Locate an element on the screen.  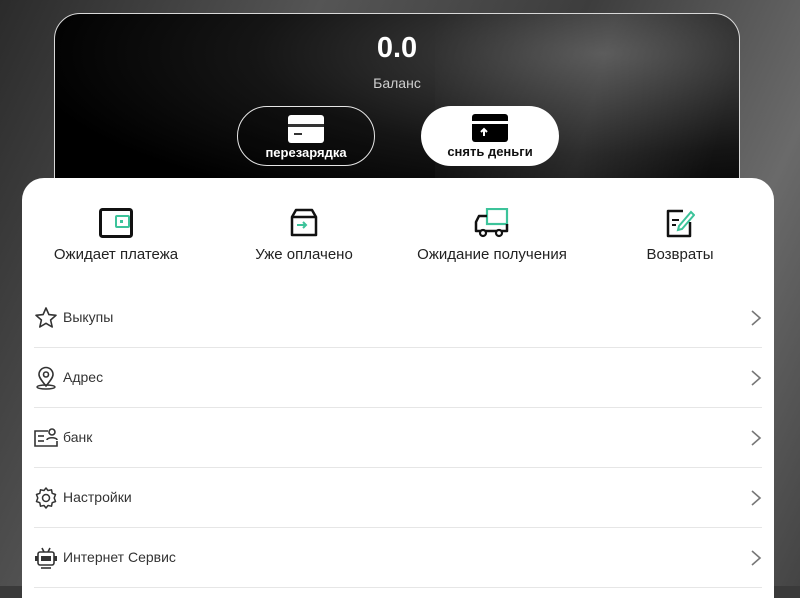
wallet-icon is located at coordinates (116, 223).